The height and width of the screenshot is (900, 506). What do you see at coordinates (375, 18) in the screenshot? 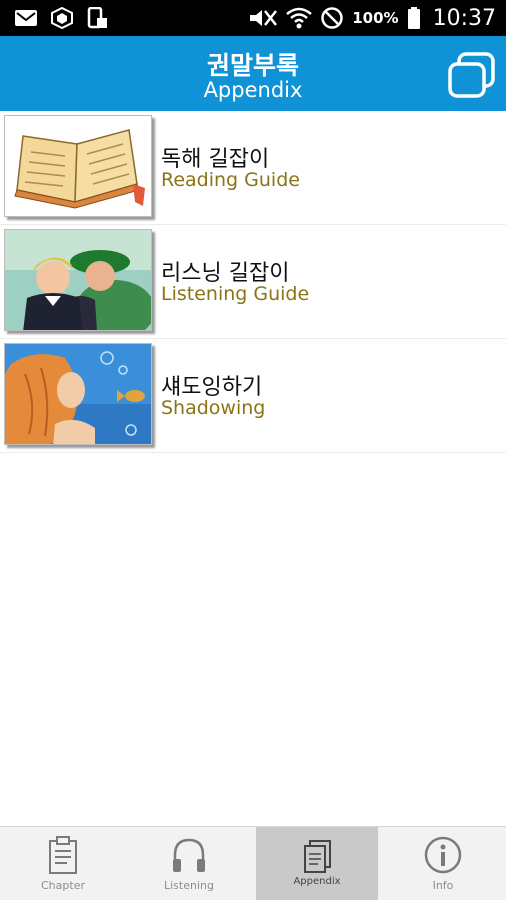
I see `battery-percentage: 100%` at bounding box center [375, 18].